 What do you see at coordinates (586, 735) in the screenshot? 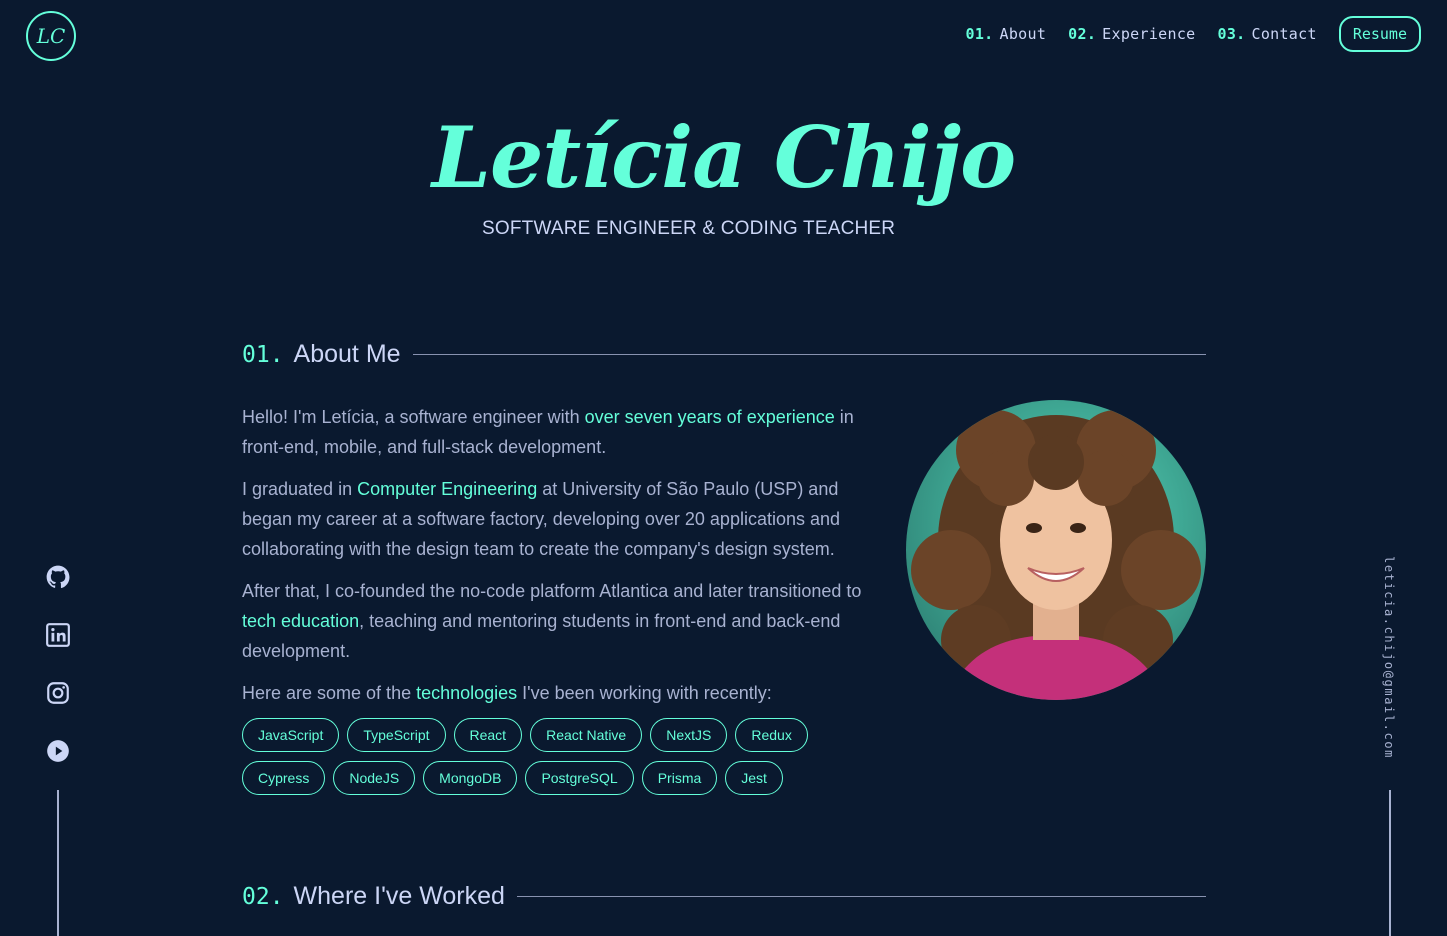
I see `tech-tag: React Native` at bounding box center [586, 735].